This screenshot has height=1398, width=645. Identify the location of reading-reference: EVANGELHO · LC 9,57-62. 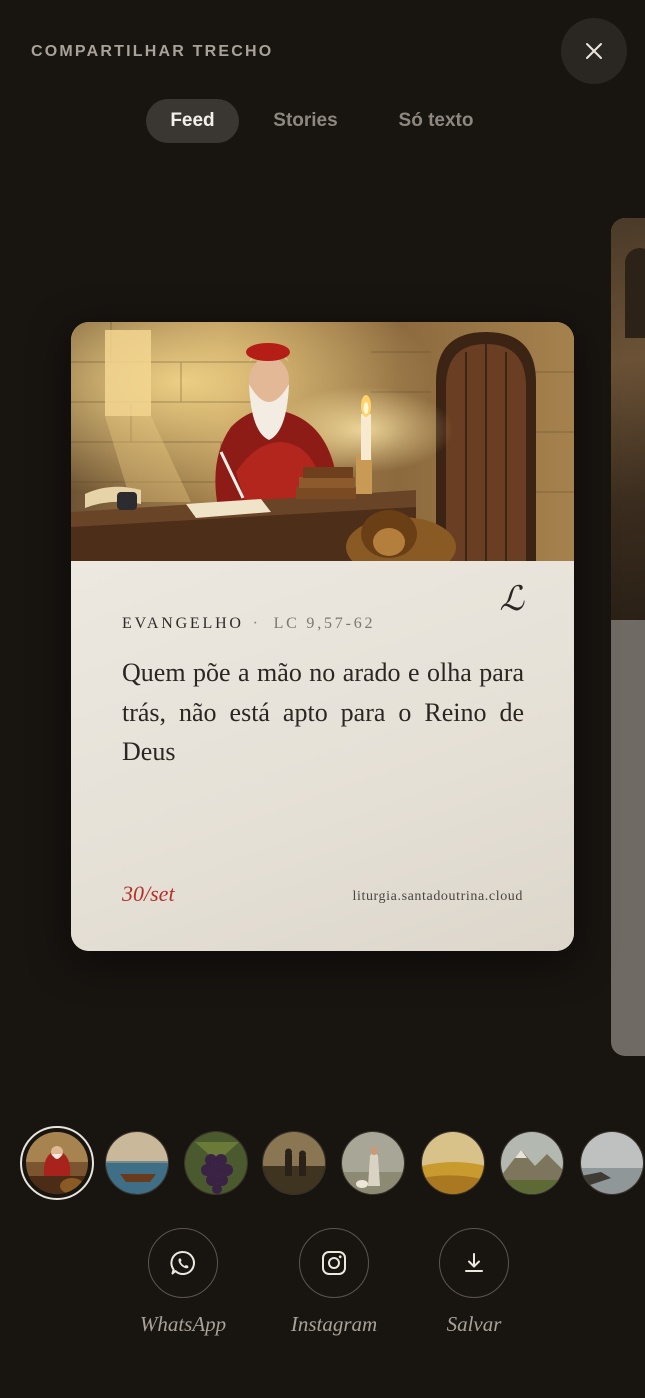
(248, 624).